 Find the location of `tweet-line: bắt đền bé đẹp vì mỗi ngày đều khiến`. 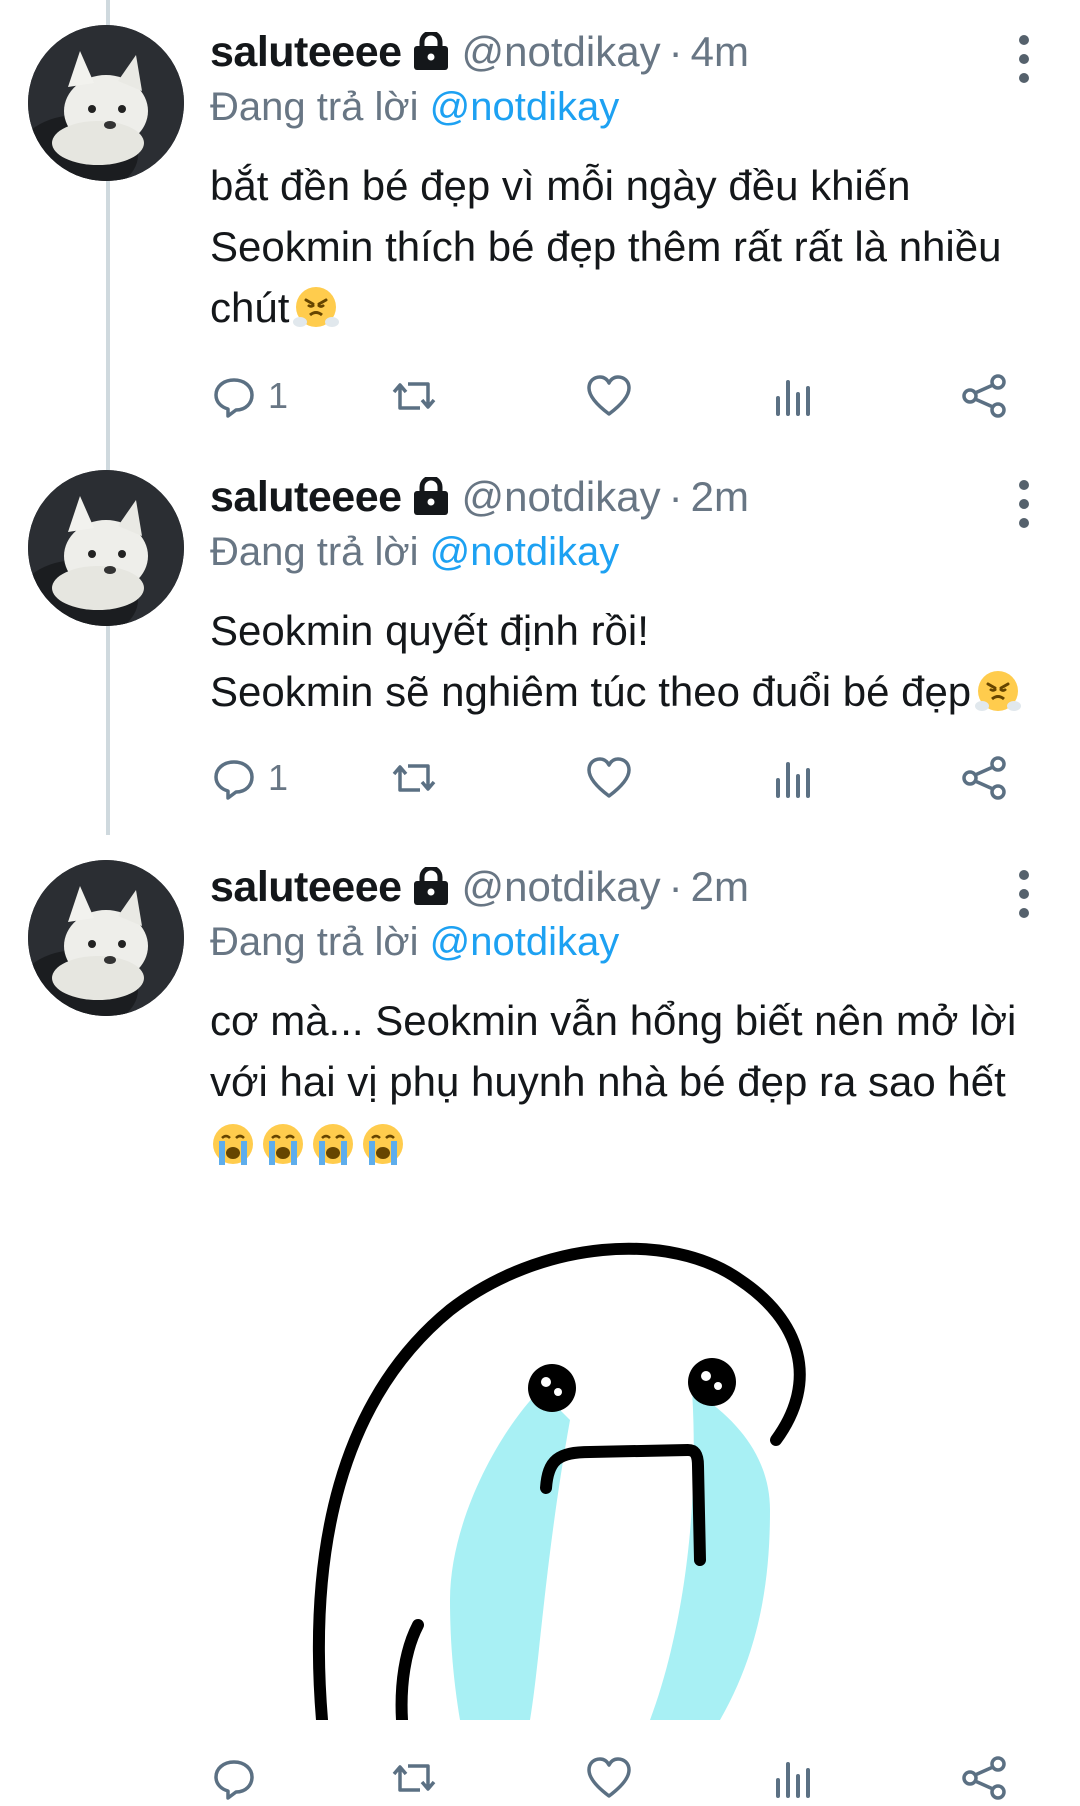

tweet-line: bắt đền bé đẹp vì mỗi ngày đều khiến is located at coordinates (560, 185).